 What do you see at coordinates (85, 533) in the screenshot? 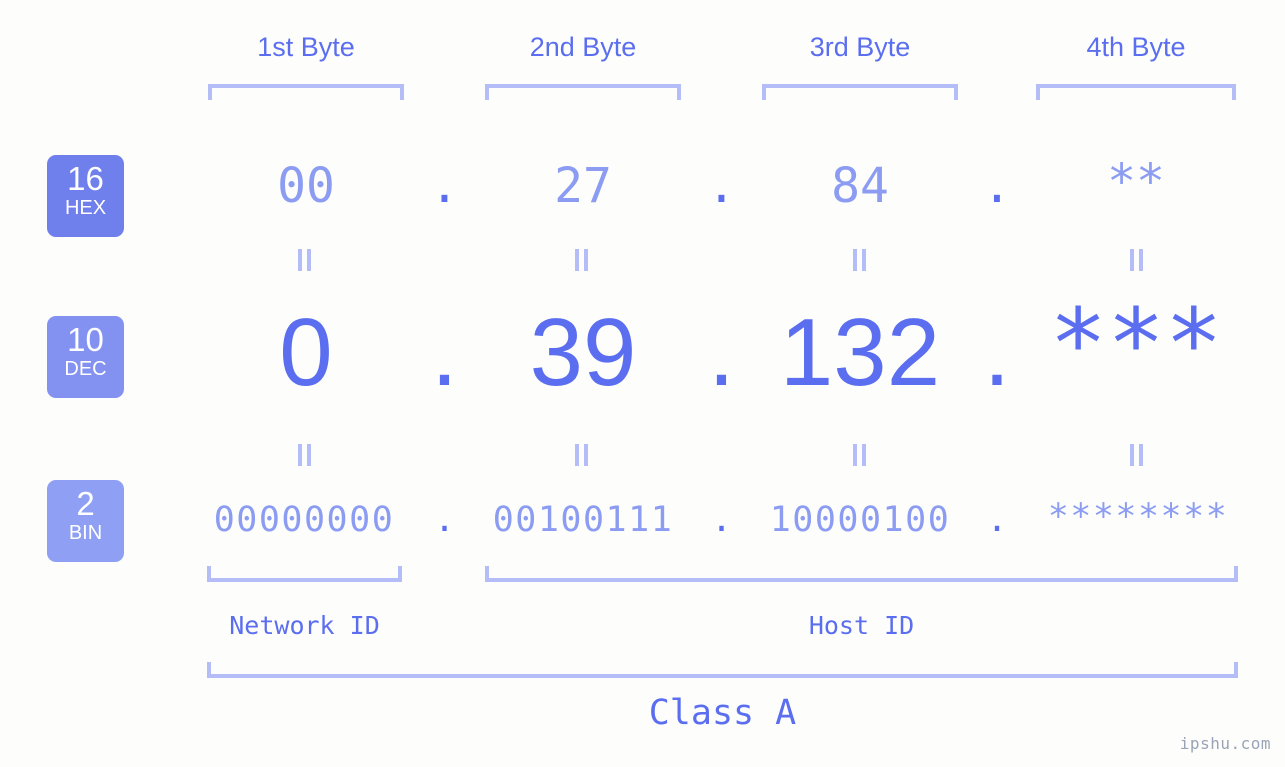
I see `base-badge-bin-label: BIN` at bounding box center [85, 533].